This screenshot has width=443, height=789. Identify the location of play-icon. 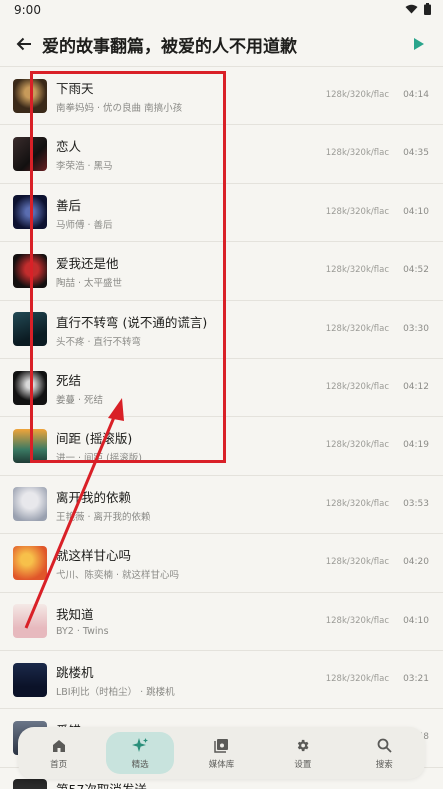
(419, 44).